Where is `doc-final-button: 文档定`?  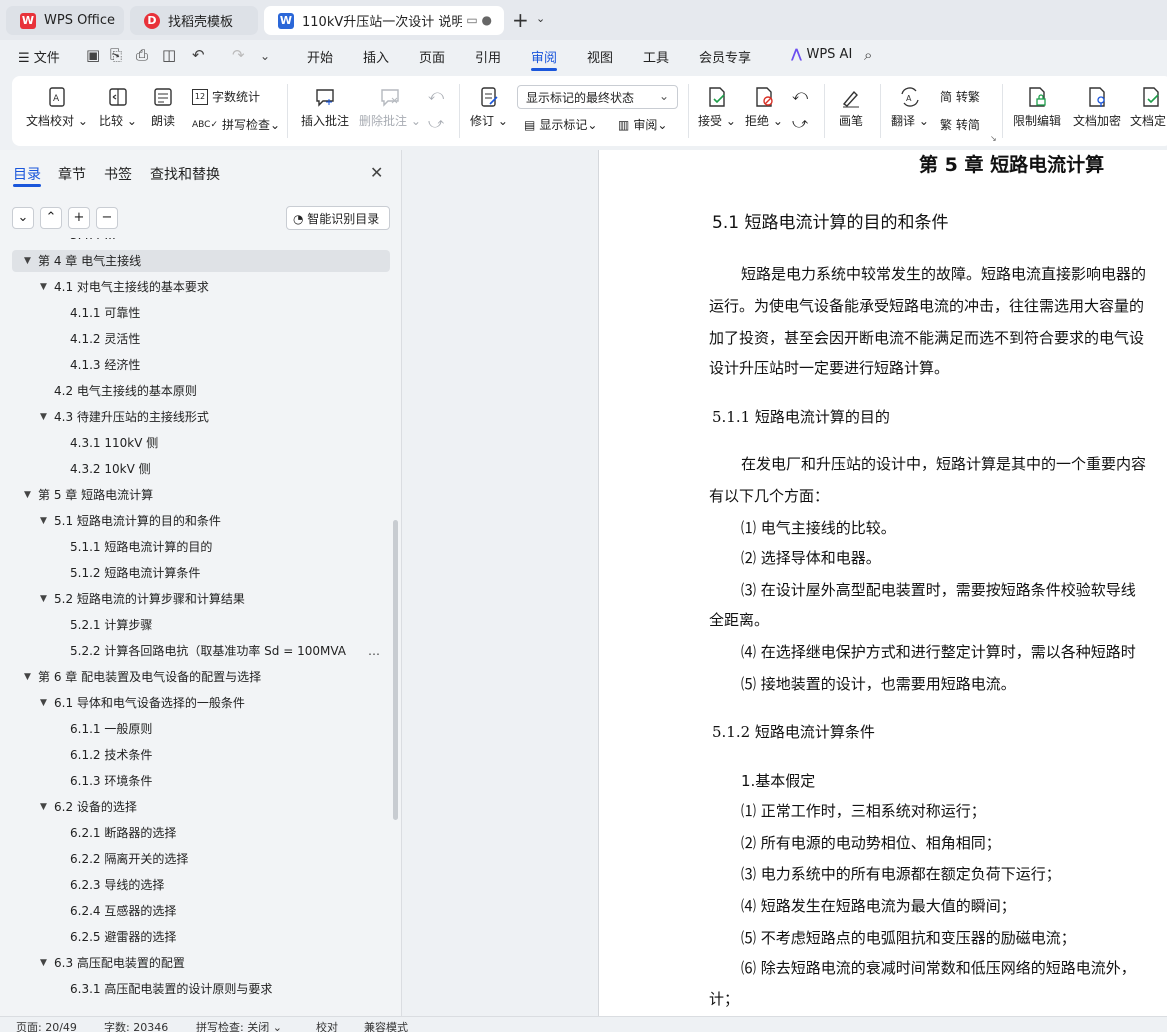
doc-final-button: 文档定 is located at coordinates (1148, 107).